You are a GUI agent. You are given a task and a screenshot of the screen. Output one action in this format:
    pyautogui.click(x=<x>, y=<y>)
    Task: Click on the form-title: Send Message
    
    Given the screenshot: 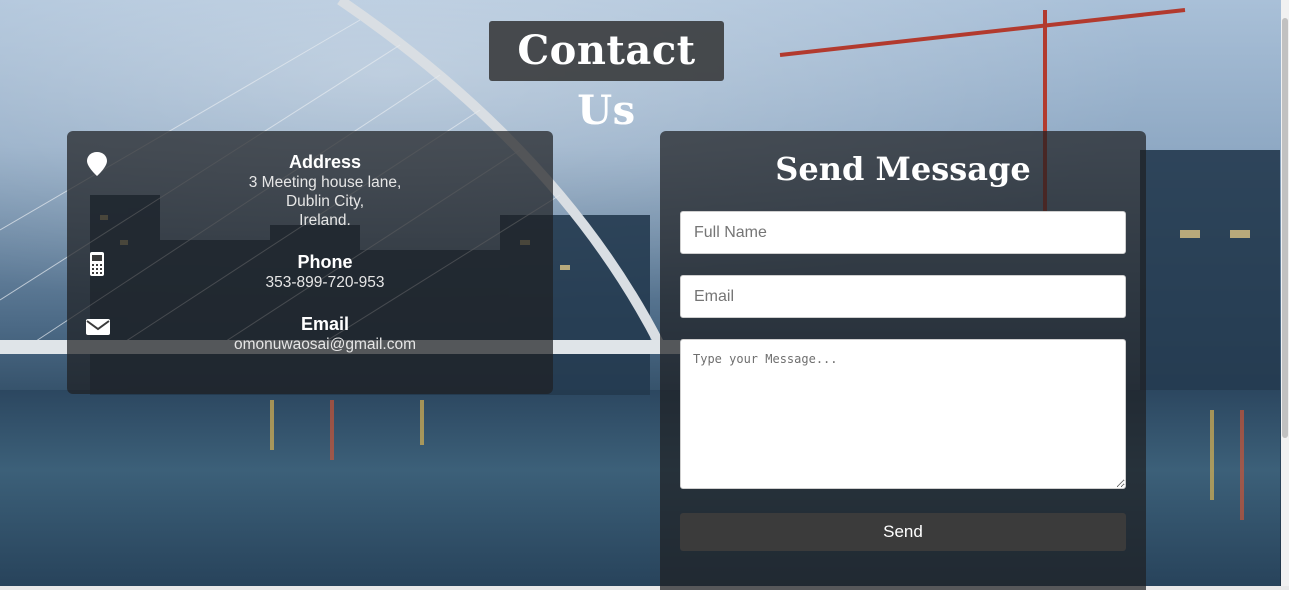 What is the action you would take?
    pyautogui.click(x=903, y=169)
    